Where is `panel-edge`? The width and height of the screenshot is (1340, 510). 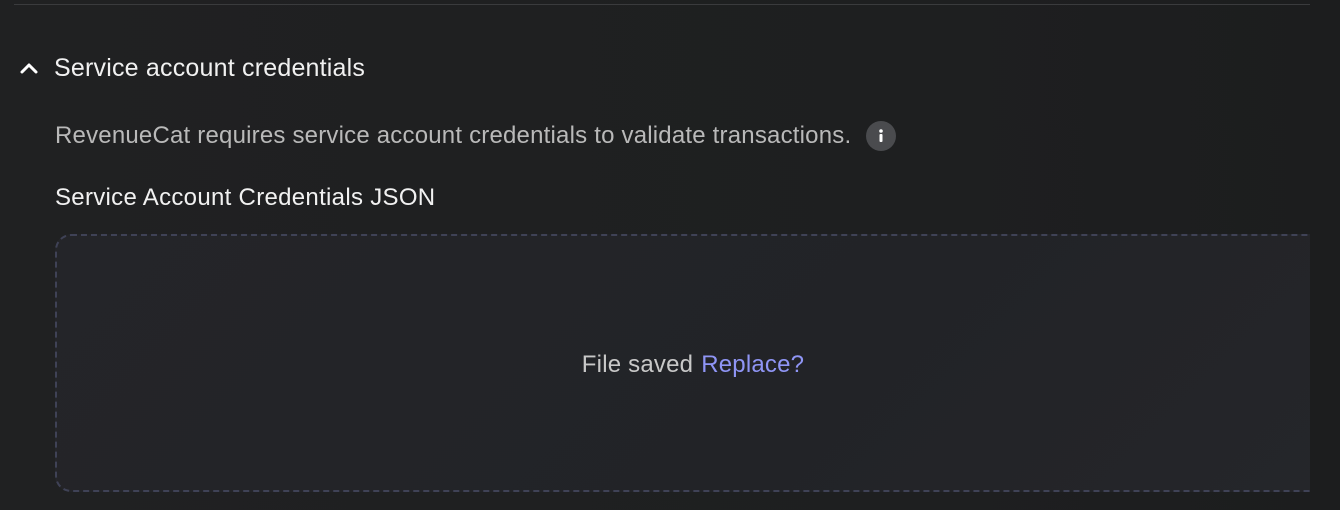
panel-edge is located at coordinates (1325, 255).